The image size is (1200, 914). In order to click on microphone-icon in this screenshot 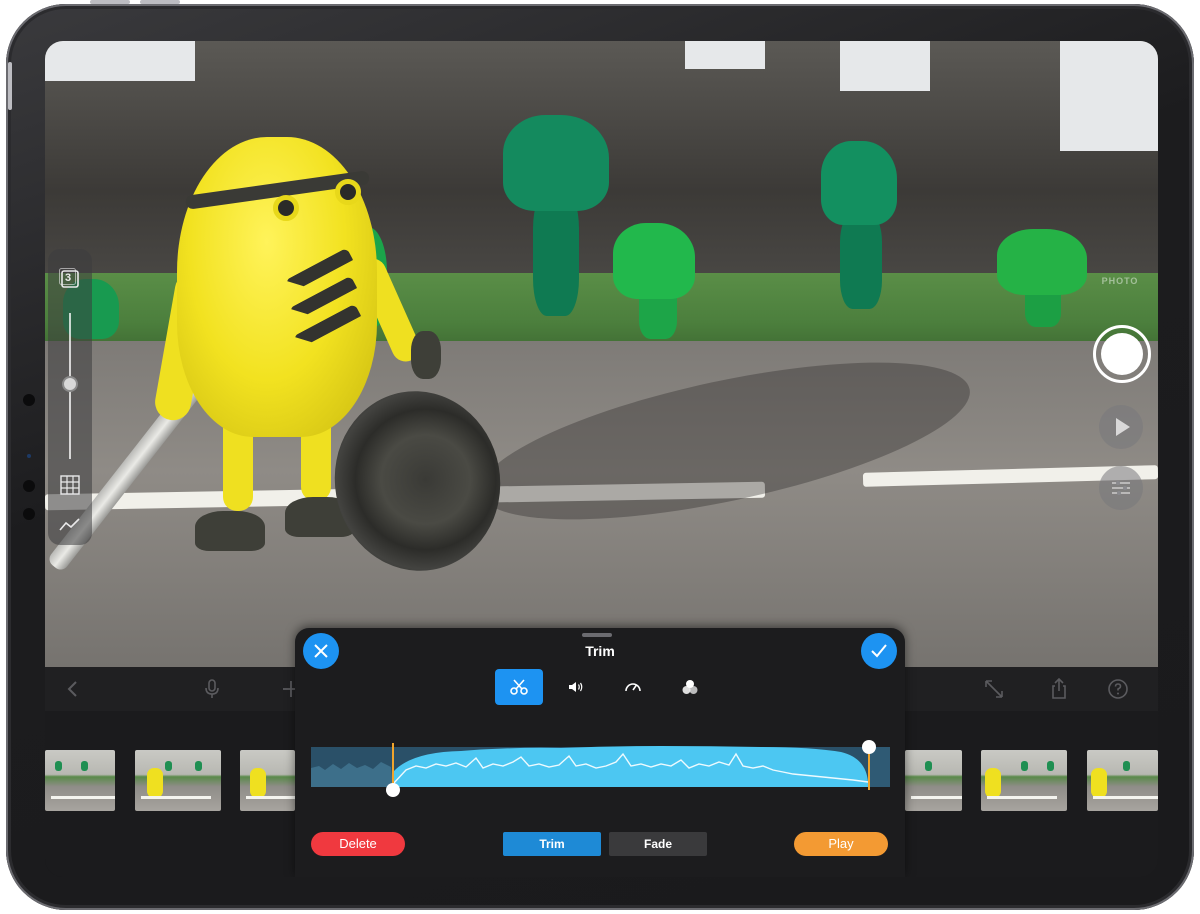, I will do `click(212, 689)`.